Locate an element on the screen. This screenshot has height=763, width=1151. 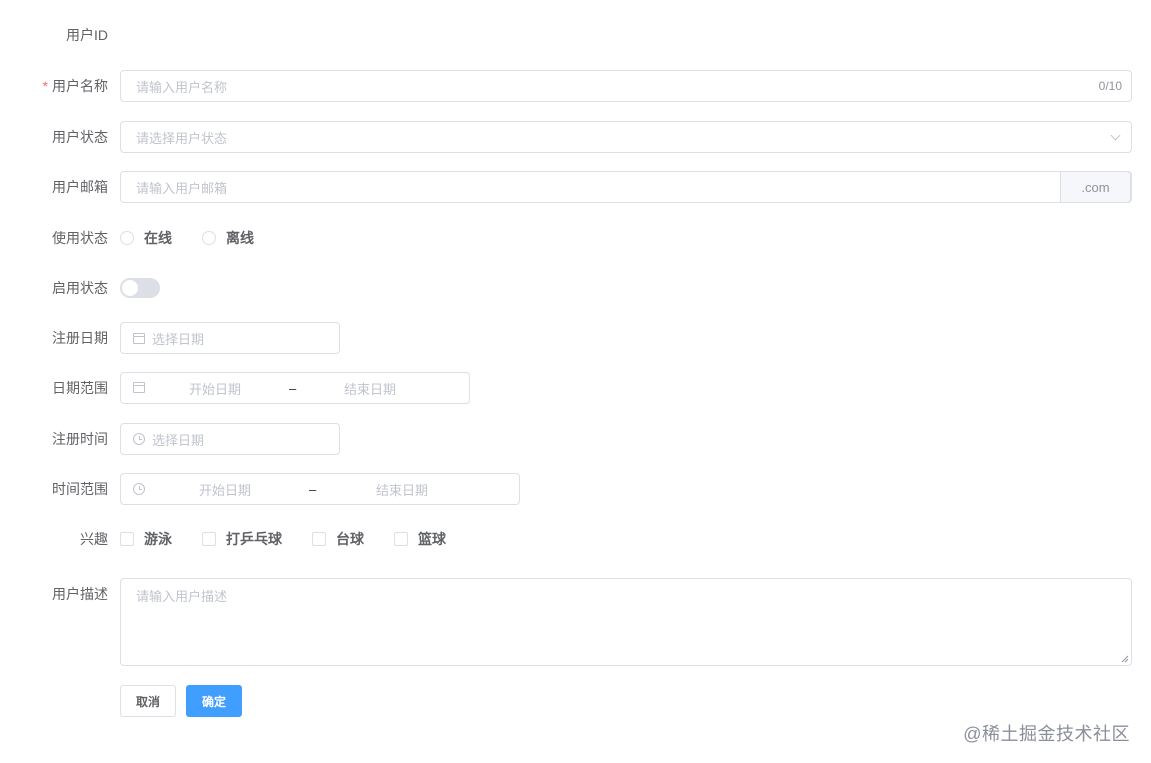
checkbox-ping-pong-label: 打乒乓球 is located at coordinates (254, 539).